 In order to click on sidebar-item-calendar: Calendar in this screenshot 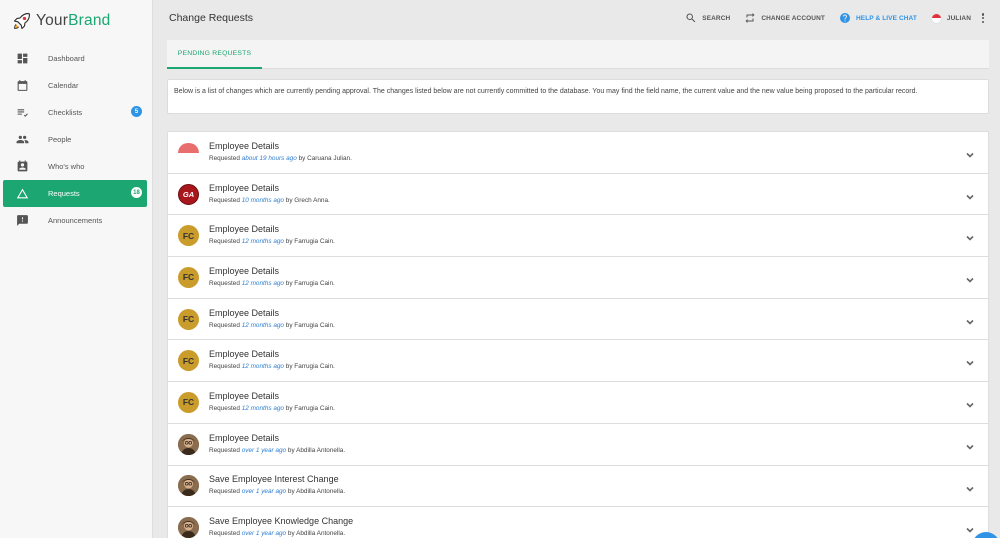, I will do `click(75, 85)`.